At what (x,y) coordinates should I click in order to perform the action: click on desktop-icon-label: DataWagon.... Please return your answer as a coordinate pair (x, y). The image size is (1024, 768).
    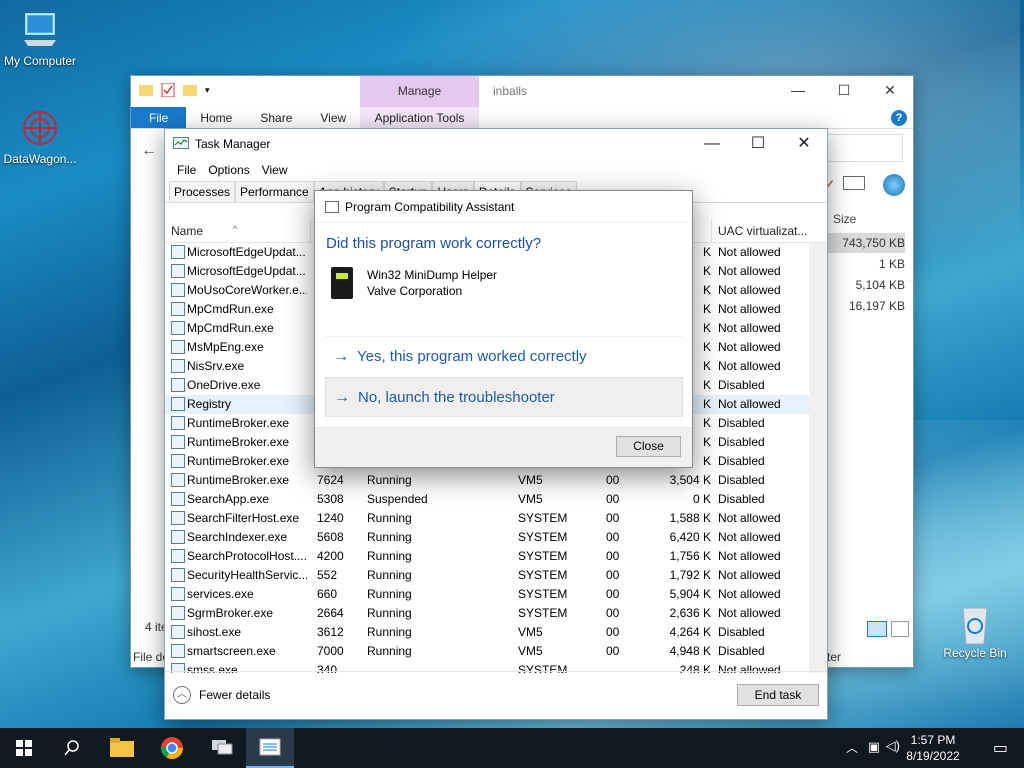
    Looking at the image, I should click on (40, 159).